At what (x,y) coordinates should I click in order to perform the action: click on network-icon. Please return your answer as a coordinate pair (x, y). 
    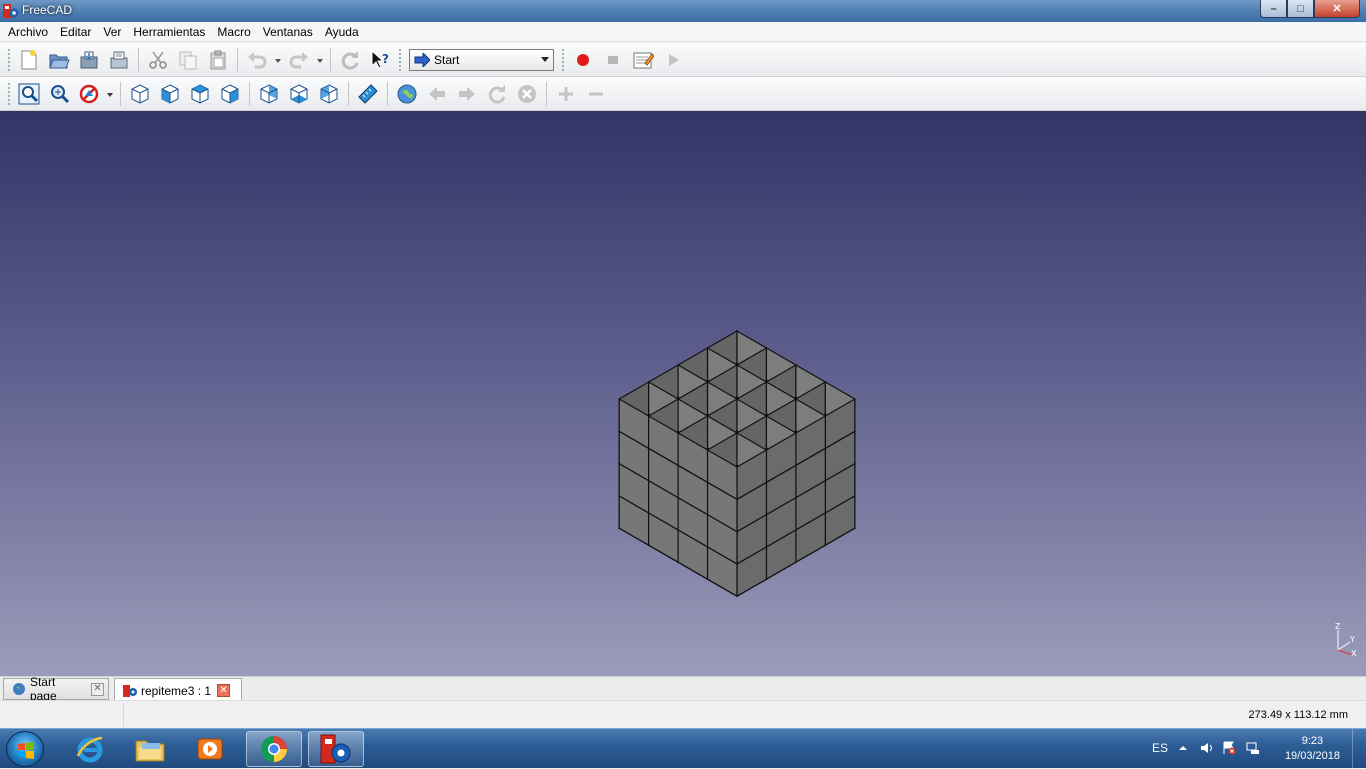
    Looking at the image, I should click on (1253, 748).